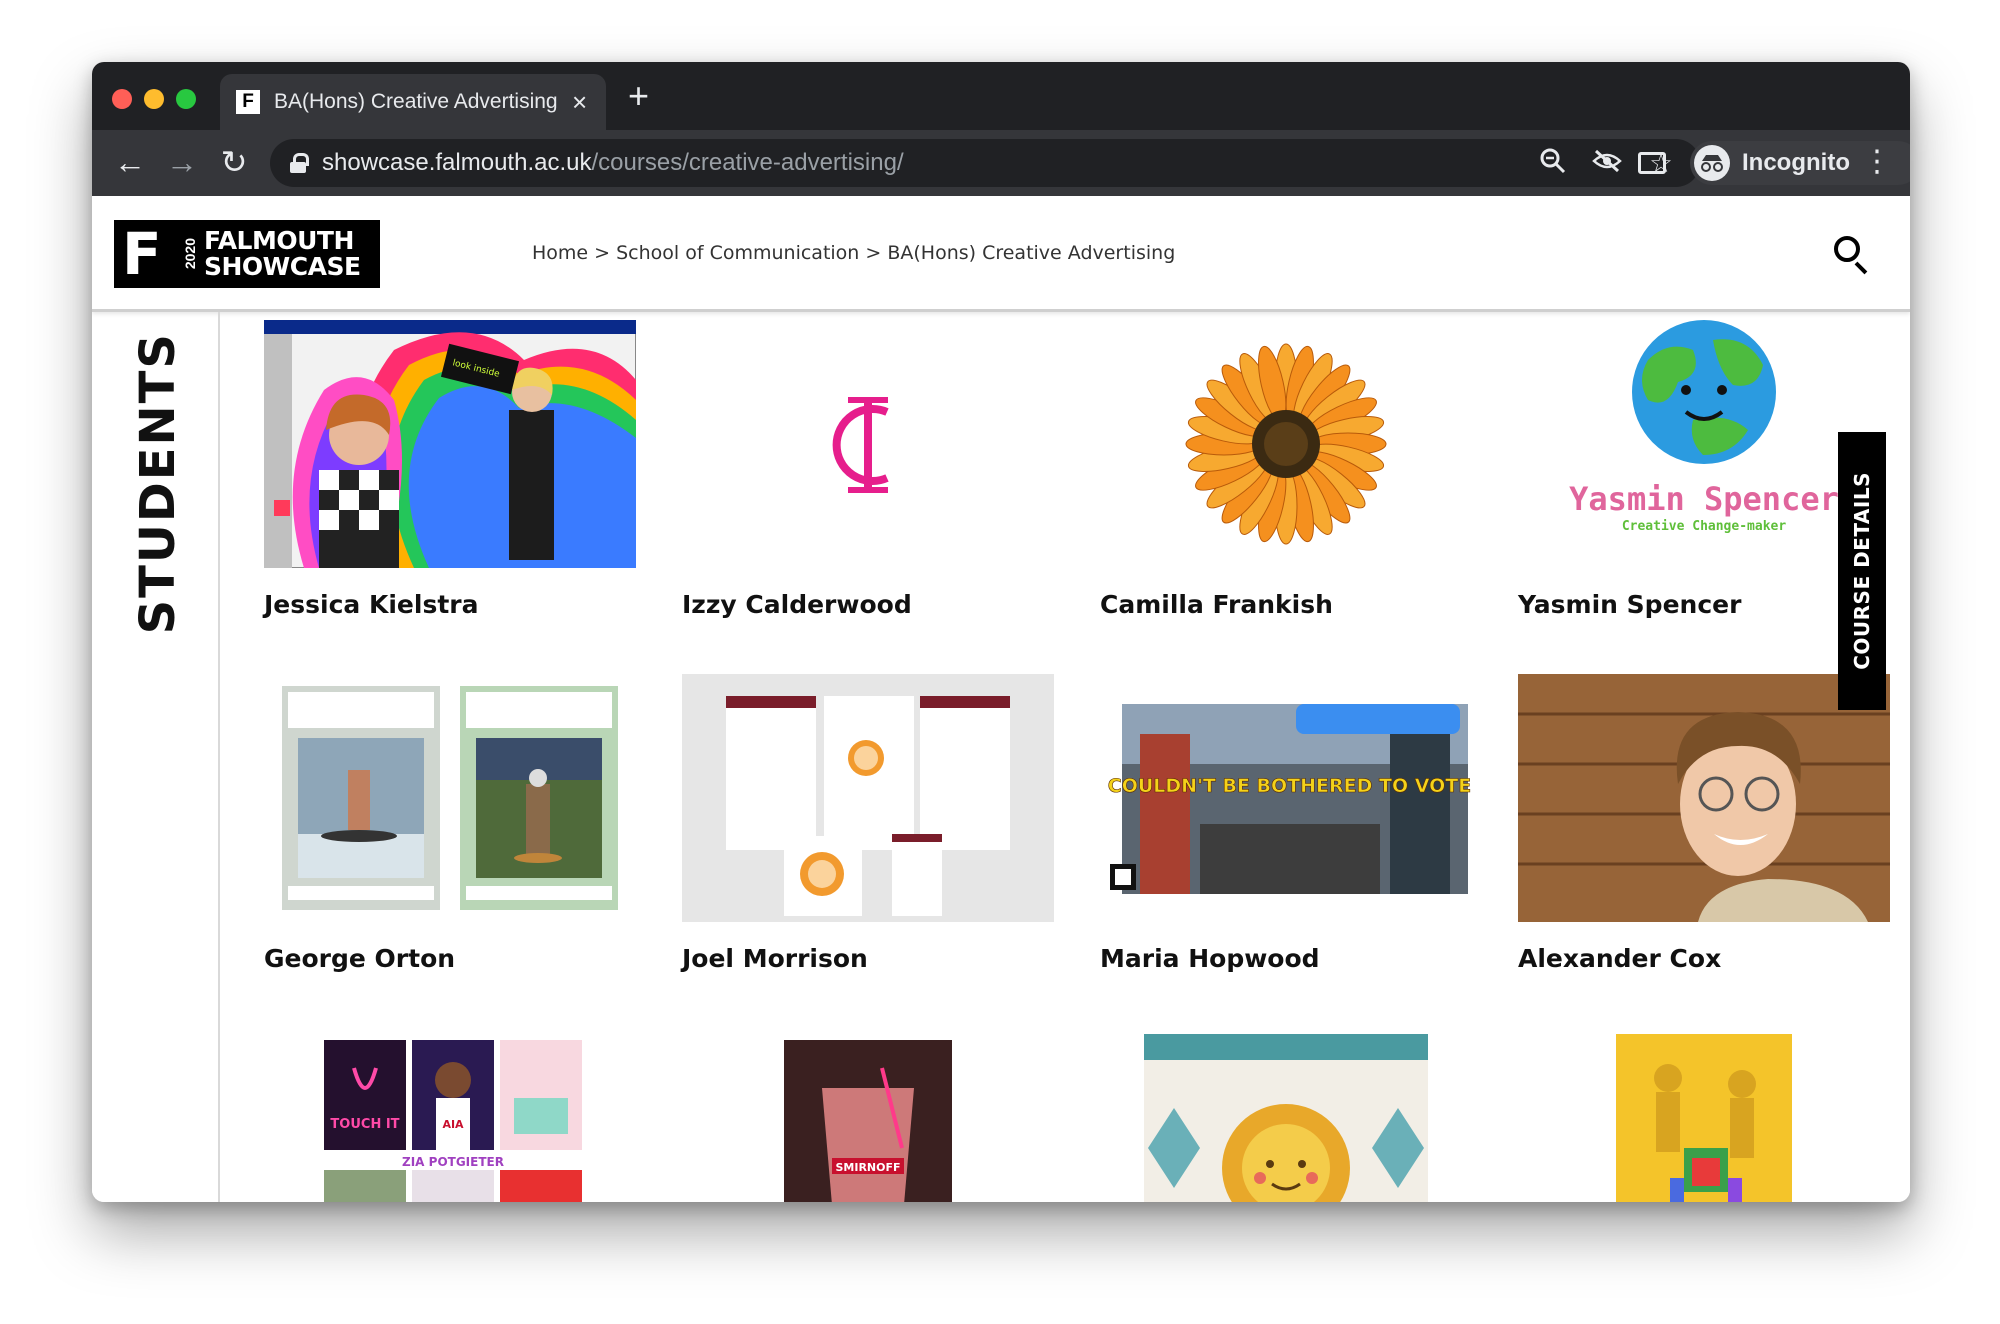 The width and height of the screenshot is (2000, 1324). I want to click on student-thumbnail: COULDN'T BE BOTHERED TO VOTE?, so click(1286, 798).